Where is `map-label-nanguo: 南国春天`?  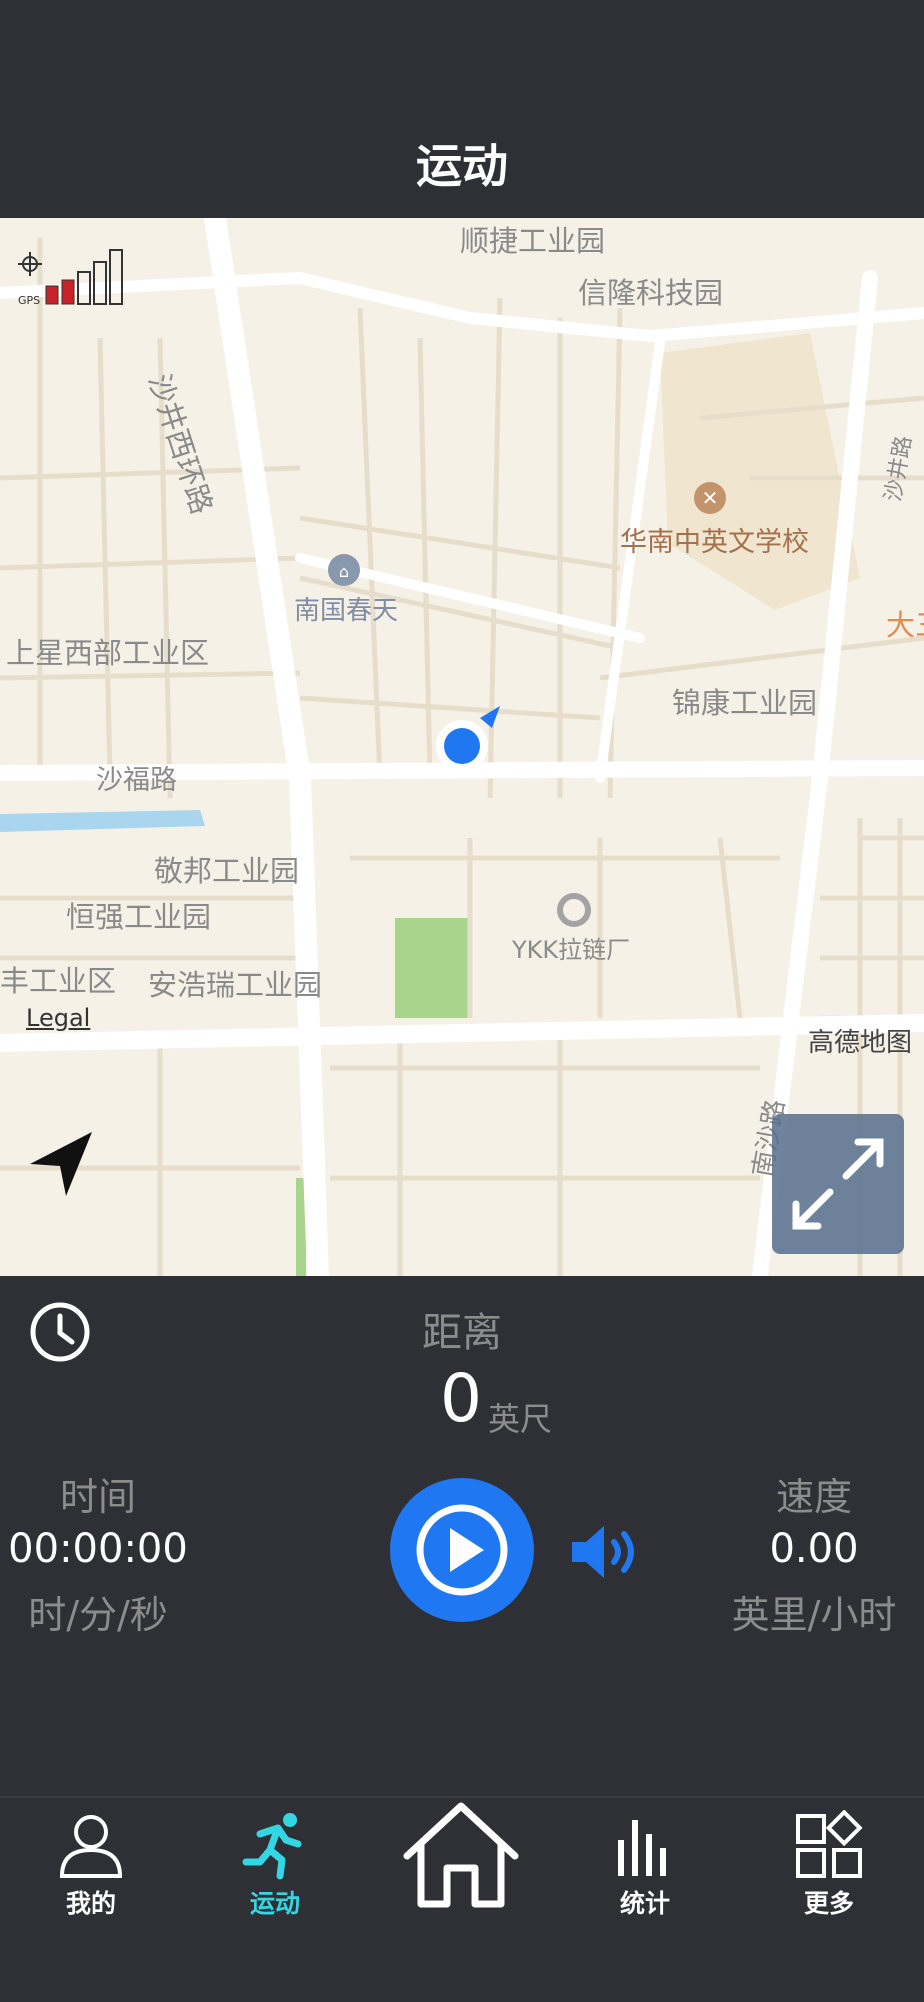 map-label-nanguo: 南国春天 is located at coordinates (346, 611).